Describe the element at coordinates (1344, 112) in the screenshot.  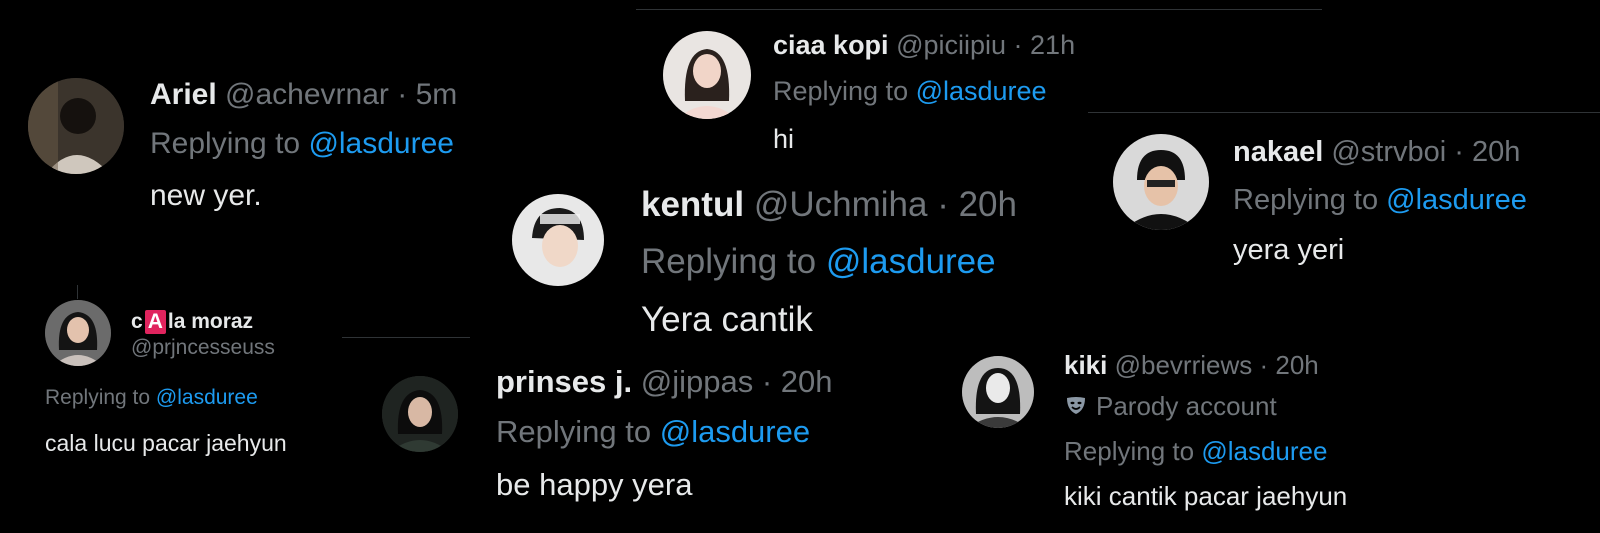
I see `divider-right` at that location.